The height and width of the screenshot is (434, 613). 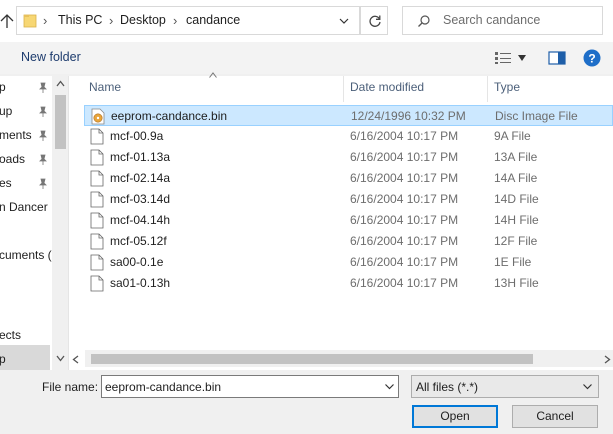 What do you see at coordinates (505, 386) in the screenshot?
I see `file-type-select: All files (*.*)` at bounding box center [505, 386].